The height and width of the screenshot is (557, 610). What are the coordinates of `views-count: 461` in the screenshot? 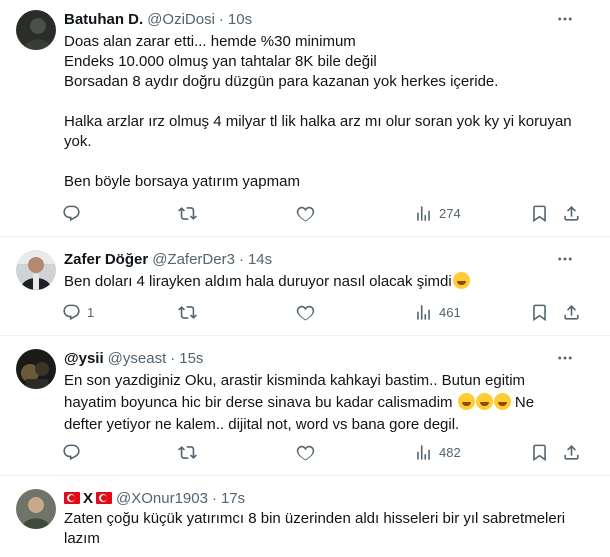 It's located at (450, 312).